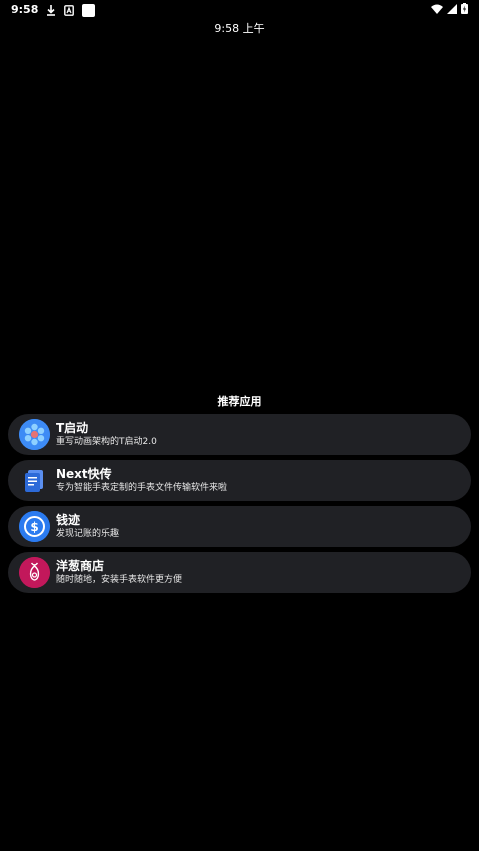 The width and height of the screenshot is (479, 851). I want to click on dollar-icon: $, so click(34, 526).